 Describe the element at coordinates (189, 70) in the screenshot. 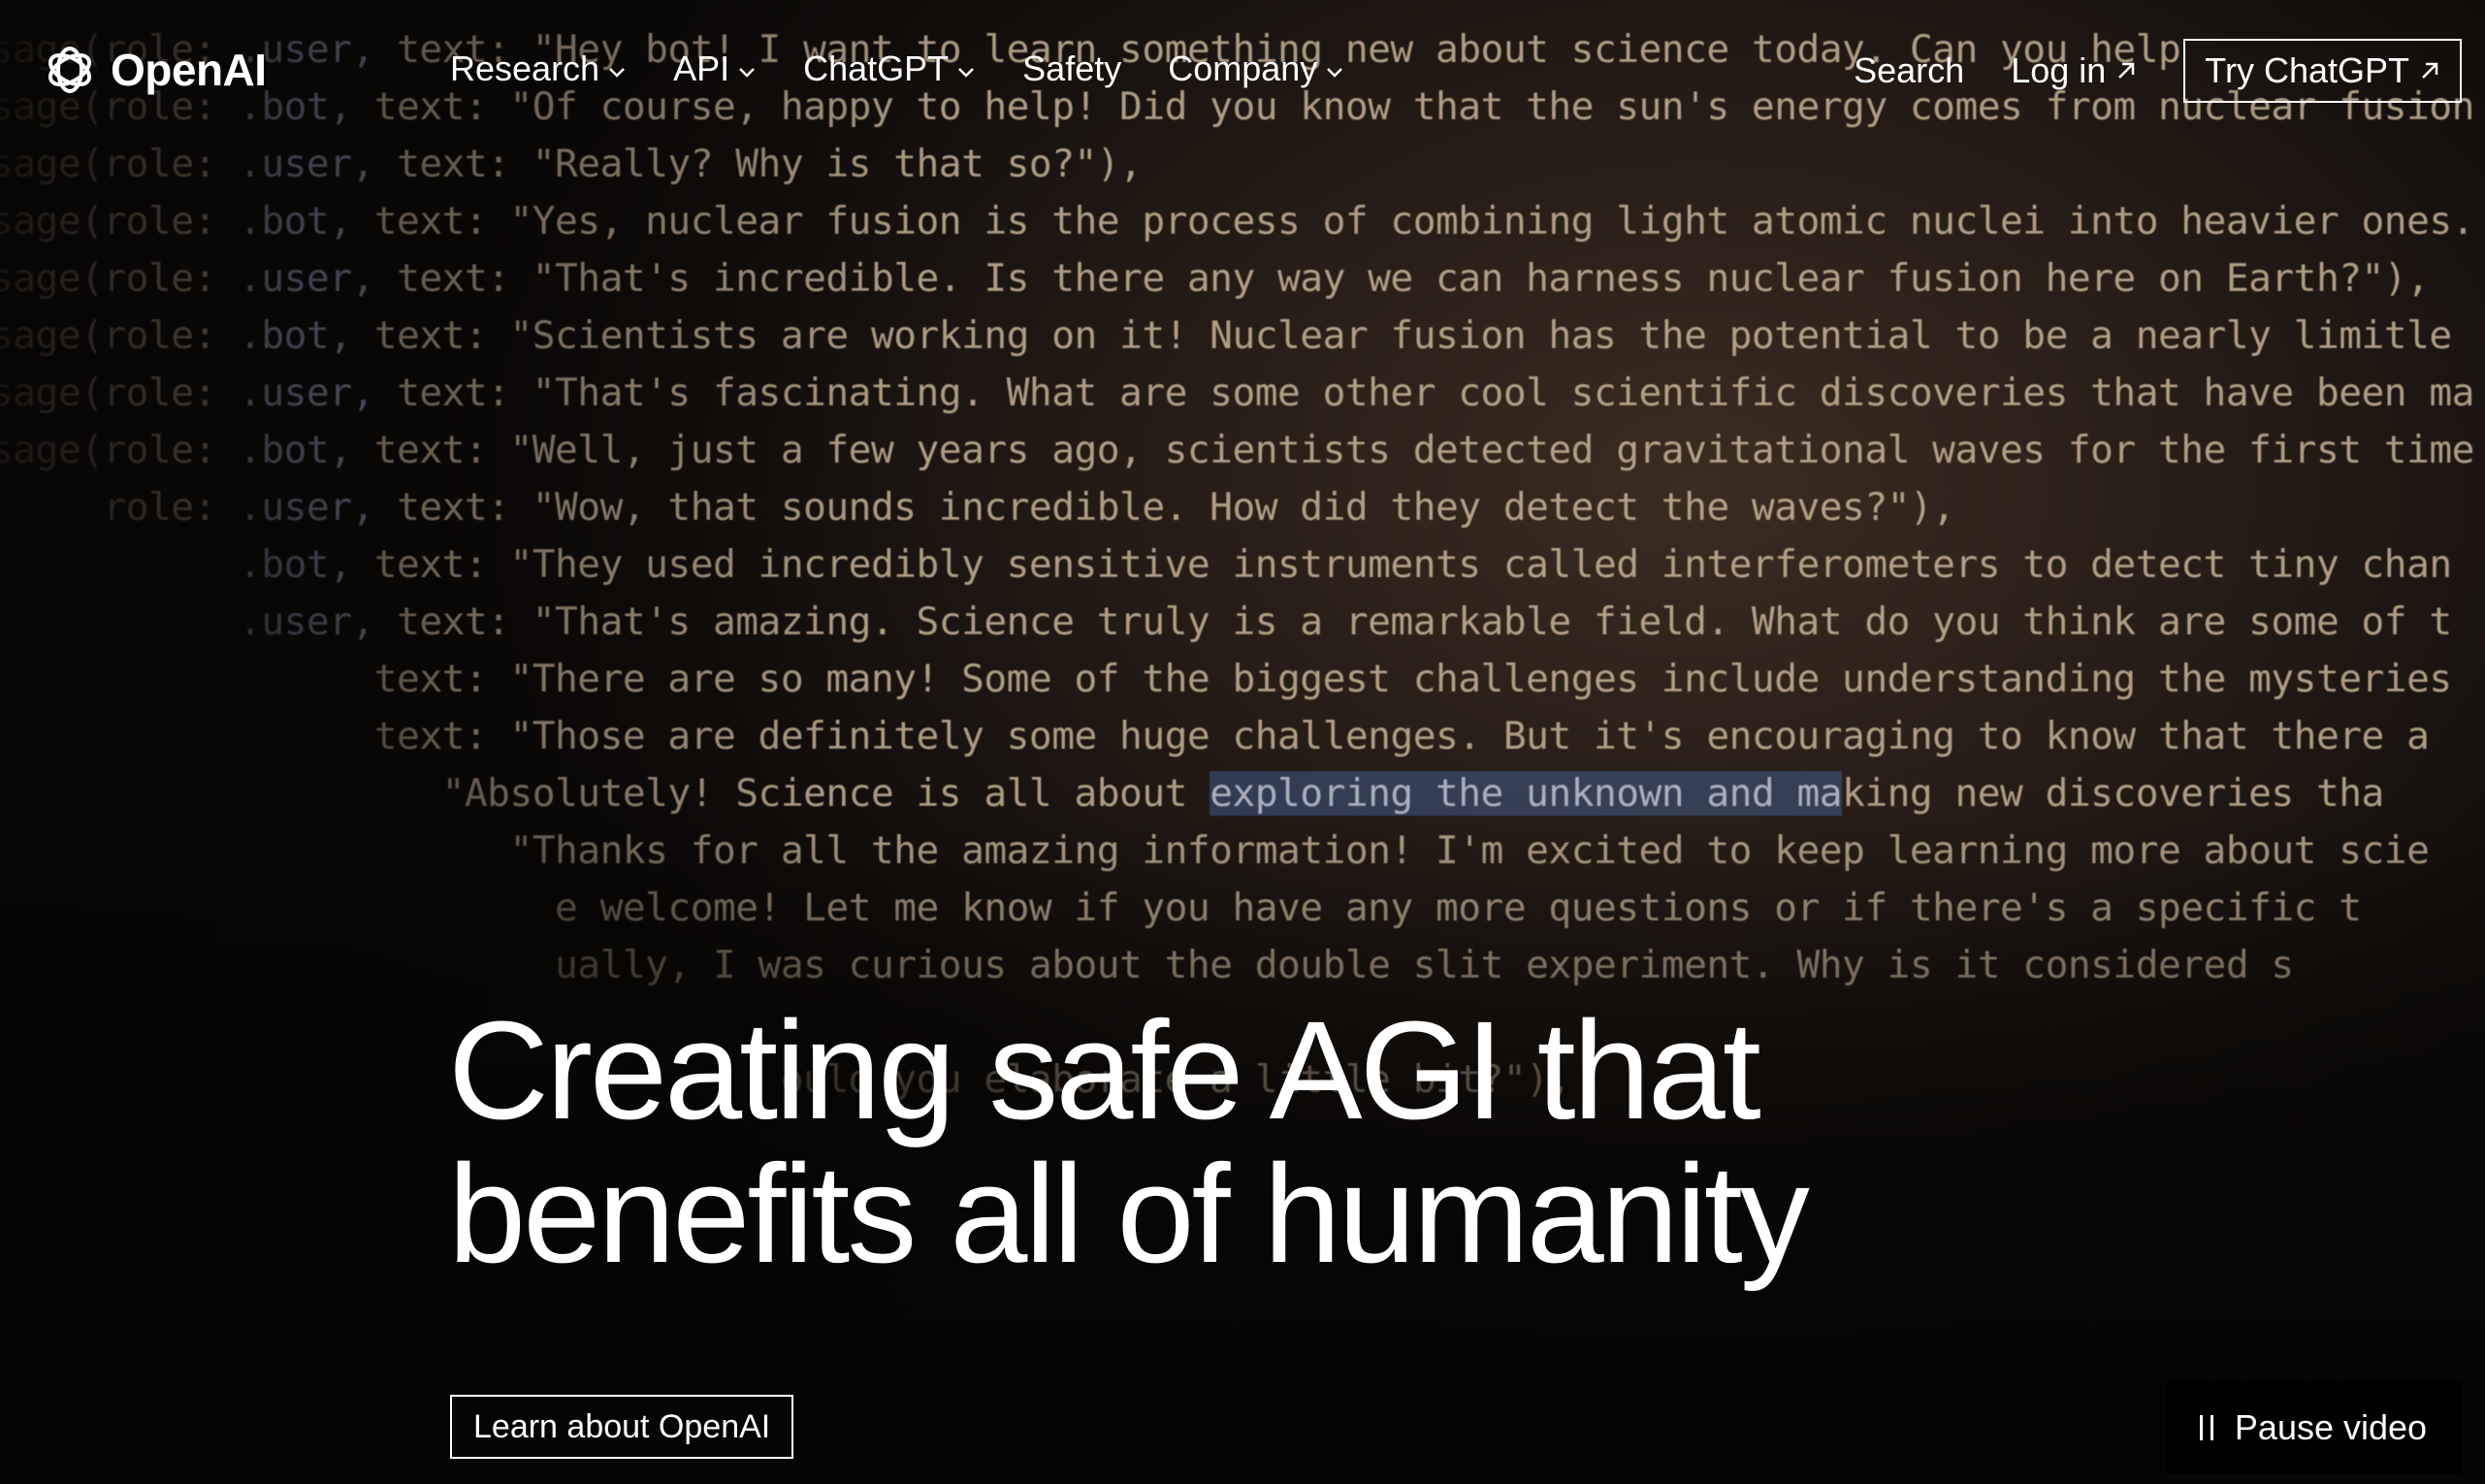

I see `logo-text: OpenAI` at that location.